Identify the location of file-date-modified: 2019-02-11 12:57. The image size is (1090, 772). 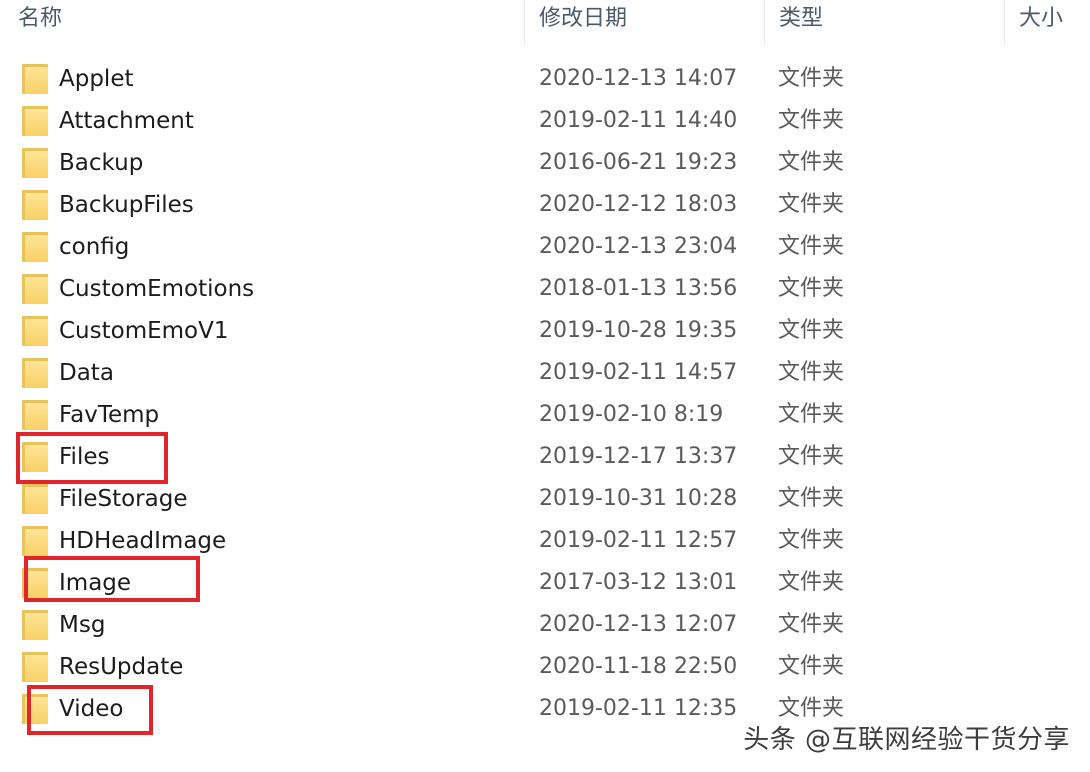
(638, 540).